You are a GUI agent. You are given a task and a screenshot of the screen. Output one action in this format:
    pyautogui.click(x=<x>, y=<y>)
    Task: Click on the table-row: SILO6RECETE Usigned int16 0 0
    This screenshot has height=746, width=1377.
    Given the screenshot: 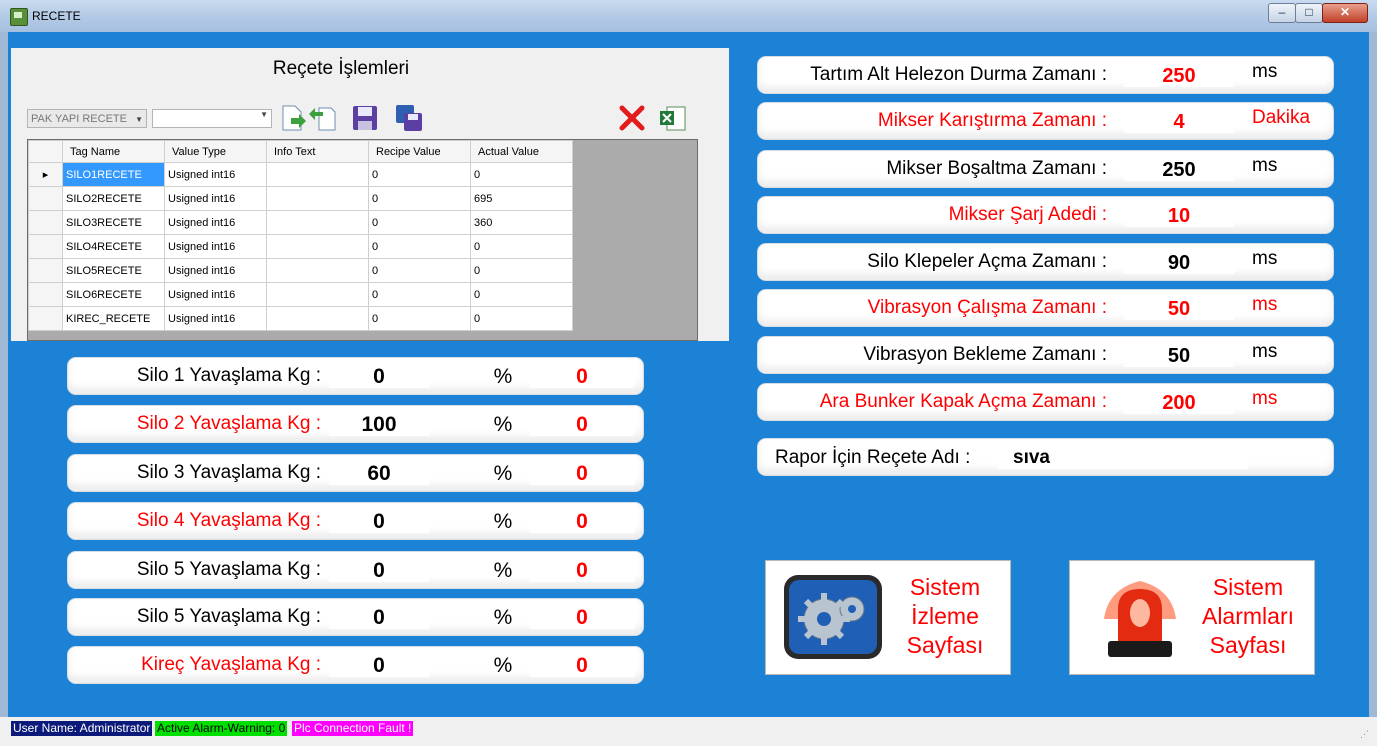 What is the action you would take?
    pyautogui.click(x=300, y=294)
    